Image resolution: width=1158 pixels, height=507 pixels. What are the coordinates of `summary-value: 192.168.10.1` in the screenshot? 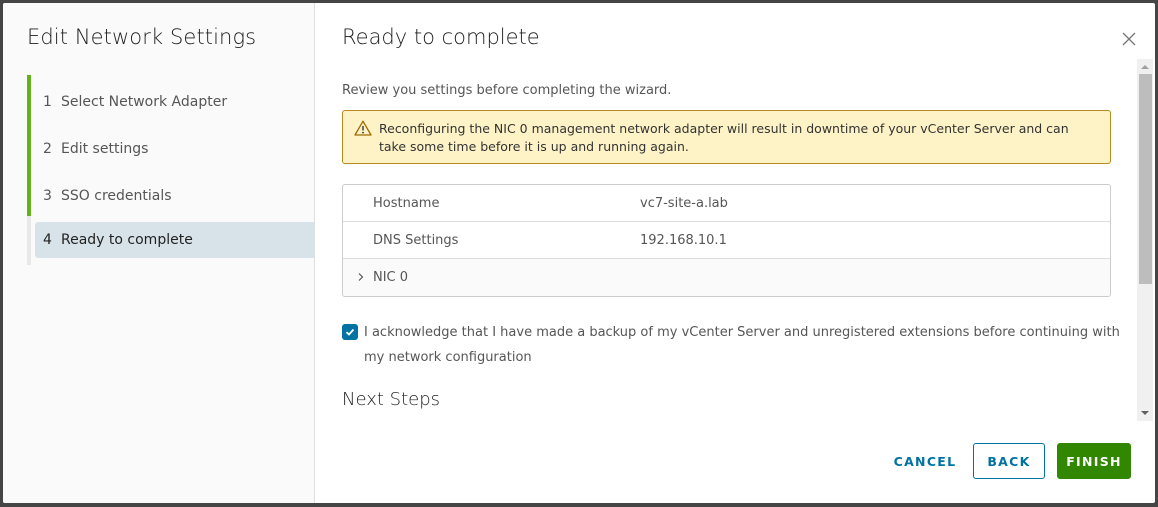 It's located at (683, 240).